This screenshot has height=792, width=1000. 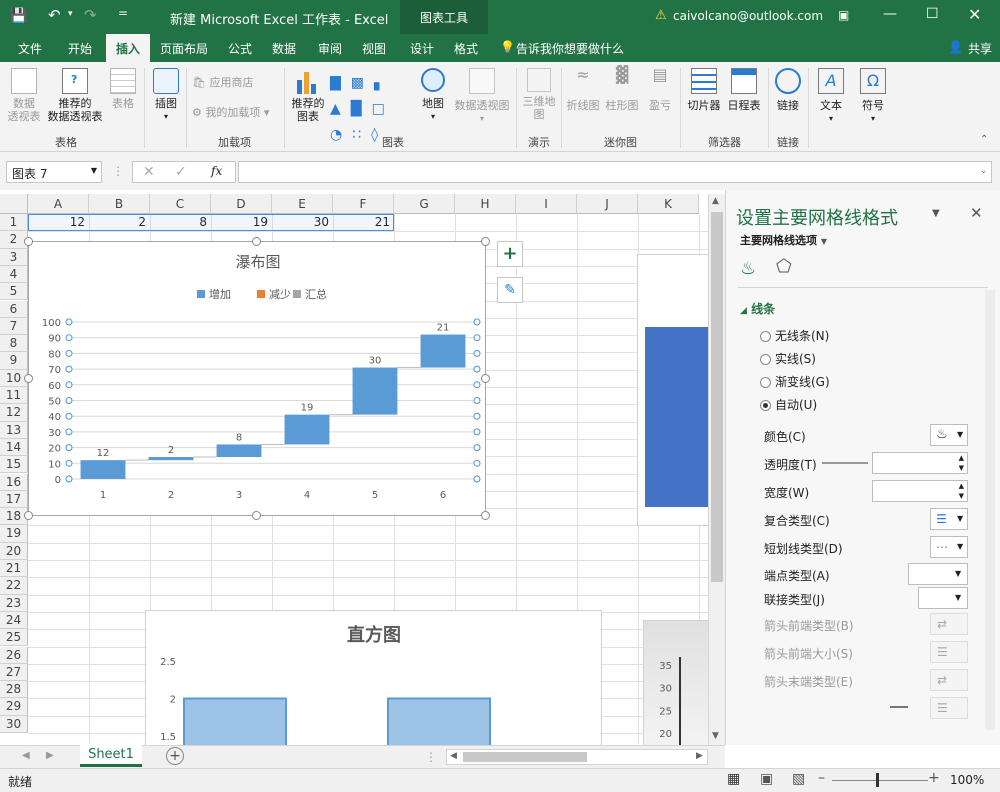 I want to click on scroll-down-icon: ▼, so click(x=715, y=736).